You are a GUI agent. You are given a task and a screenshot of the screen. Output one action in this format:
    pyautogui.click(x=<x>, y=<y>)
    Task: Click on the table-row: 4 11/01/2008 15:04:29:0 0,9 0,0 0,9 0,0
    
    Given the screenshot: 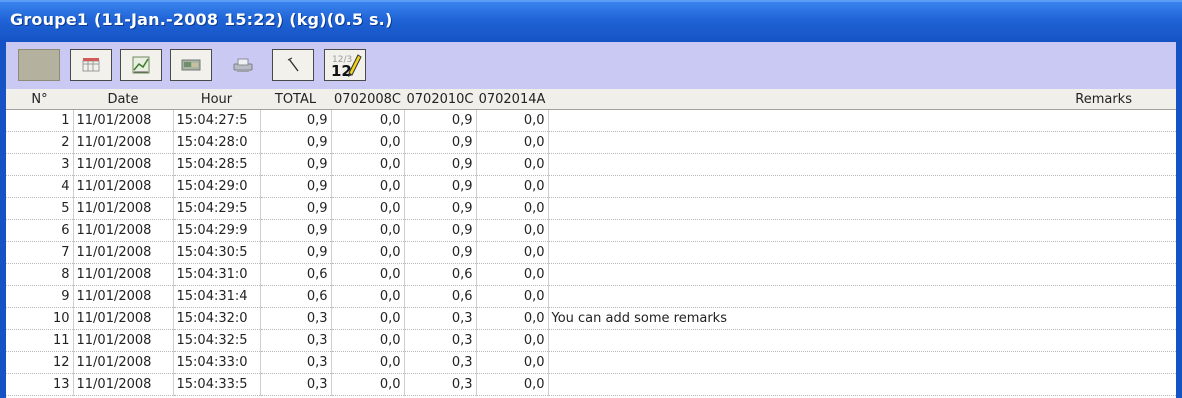 What is the action you would take?
    pyautogui.click(x=591, y=186)
    